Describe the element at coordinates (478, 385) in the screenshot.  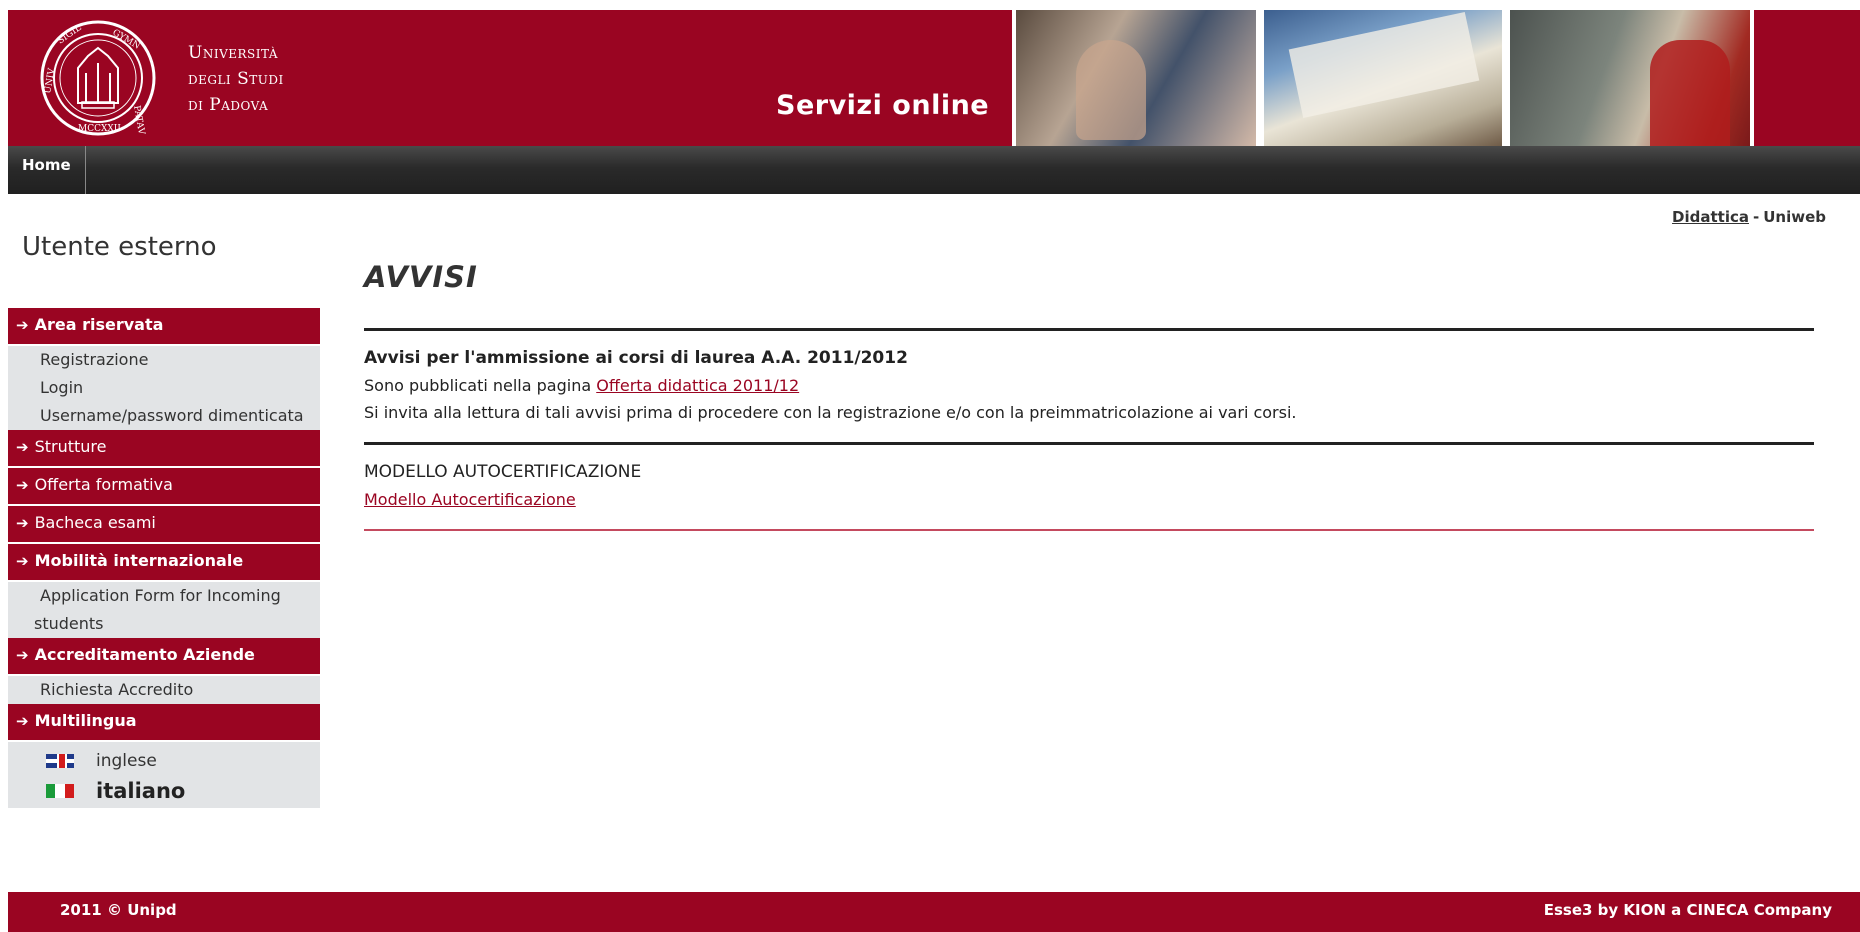
I see `notice-text: Sono pubblicati nella pagina` at that location.